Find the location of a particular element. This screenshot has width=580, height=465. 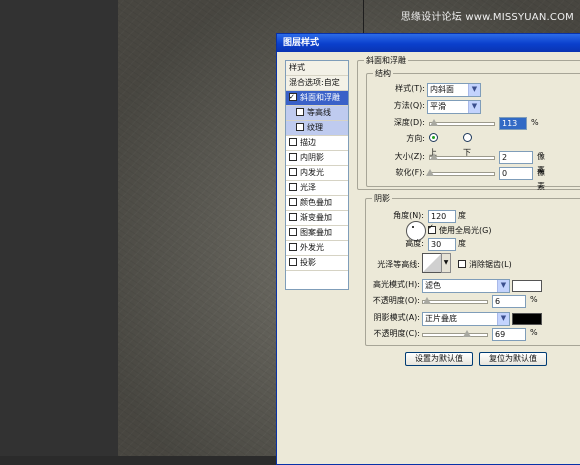

highlight-mode-label: 高光模式(H): is located at coordinates (396, 284).